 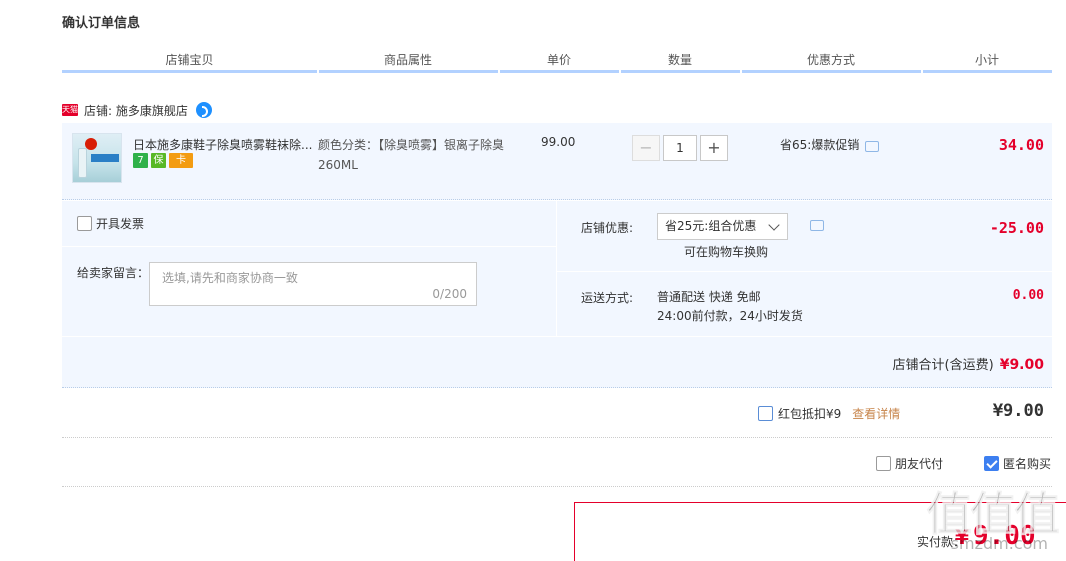 I want to click on header-underline, so click(x=557, y=71).